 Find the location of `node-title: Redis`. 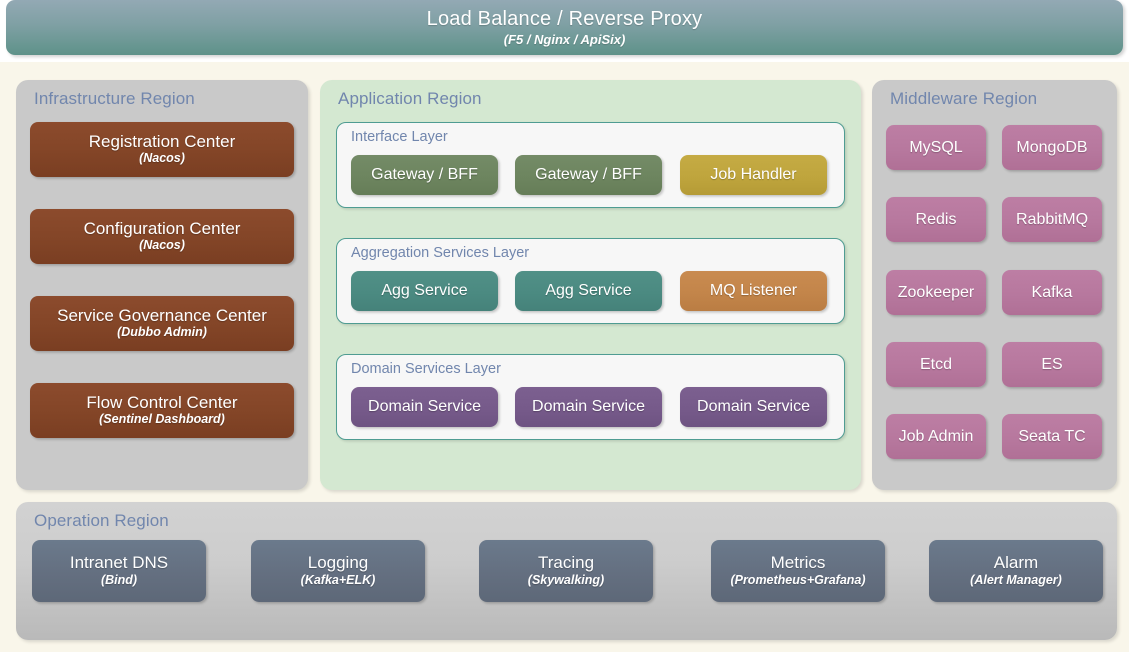

node-title: Redis is located at coordinates (936, 219).